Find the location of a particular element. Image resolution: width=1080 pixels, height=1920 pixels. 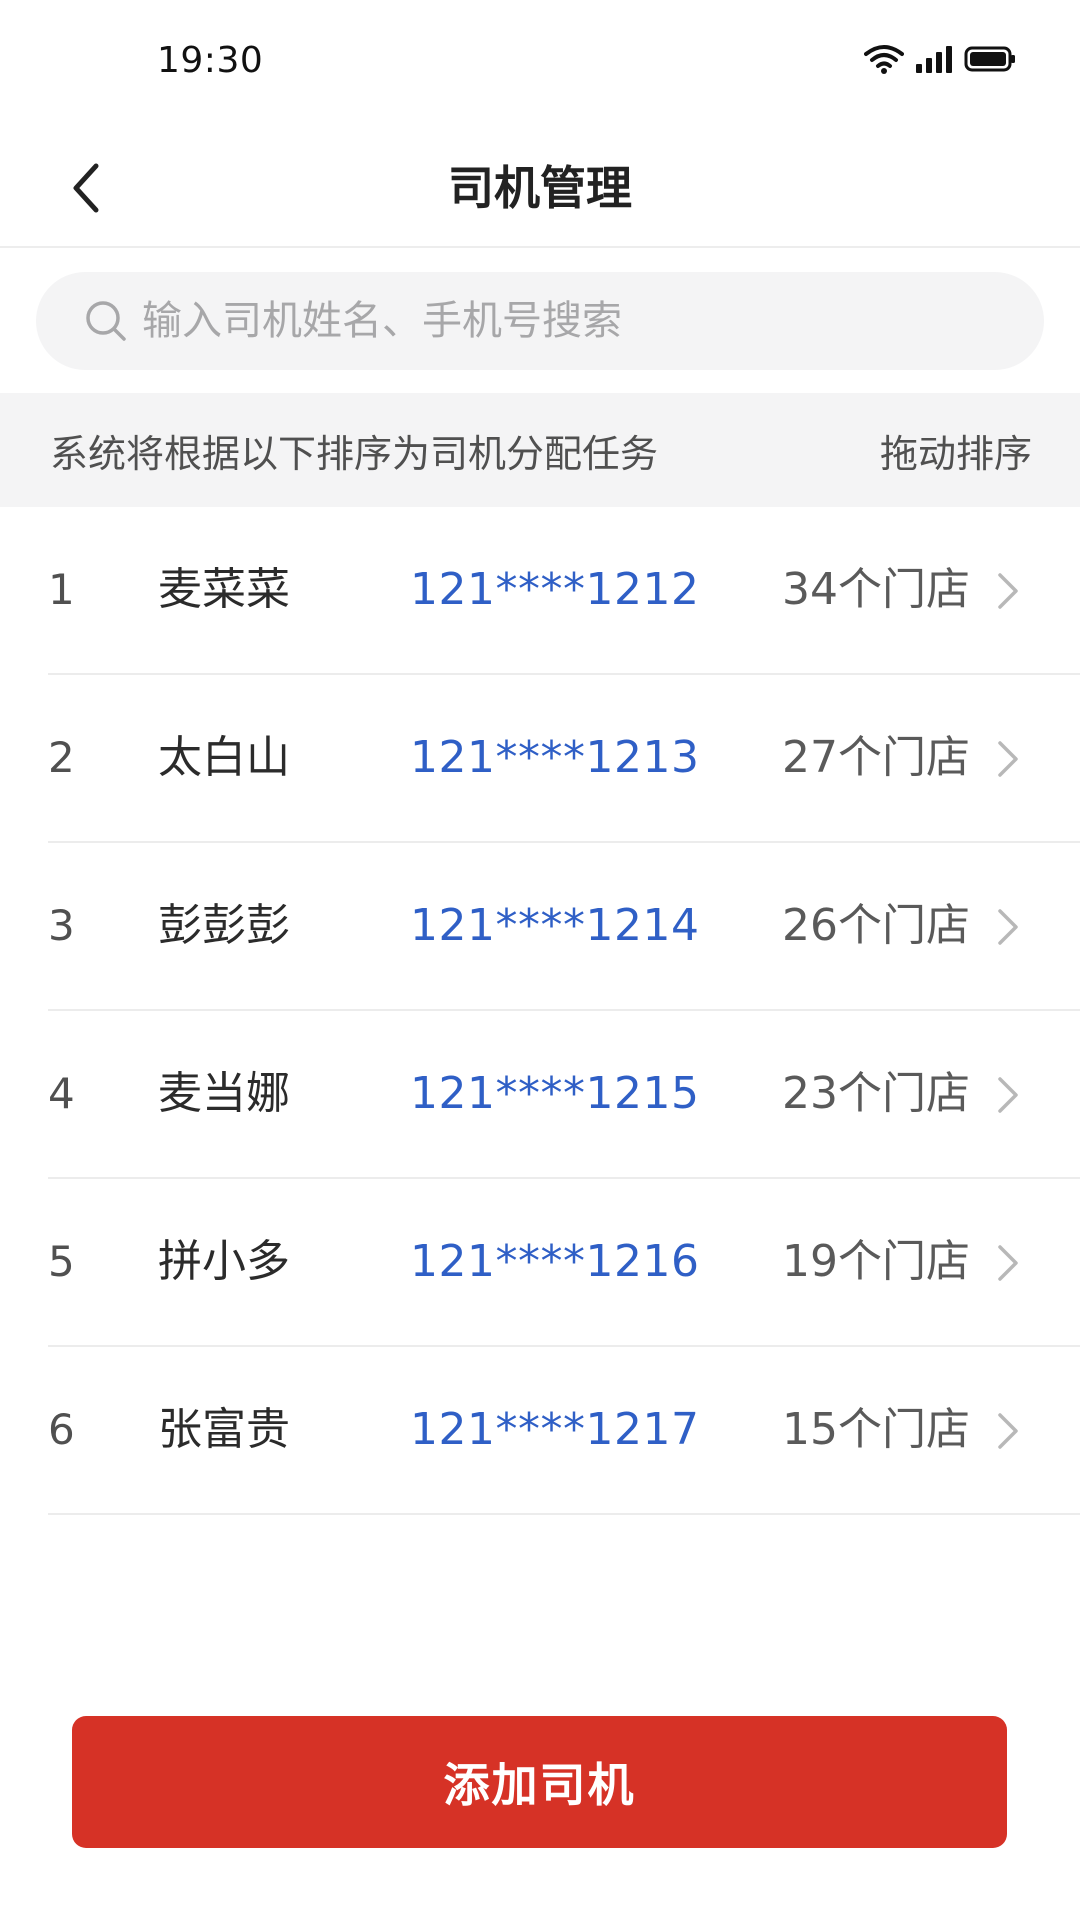

search-section is located at coordinates (540, 321).